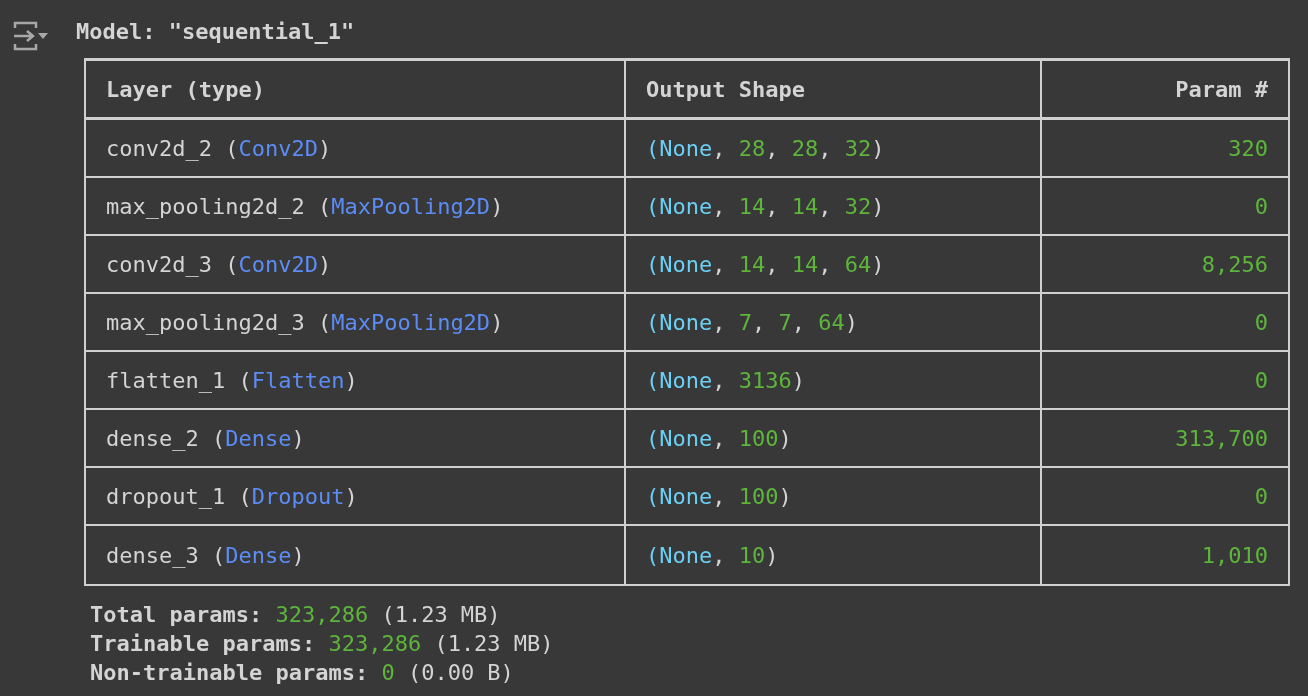 This screenshot has width=1308, height=696. I want to click on table-cell: 313,700, so click(1165, 439).